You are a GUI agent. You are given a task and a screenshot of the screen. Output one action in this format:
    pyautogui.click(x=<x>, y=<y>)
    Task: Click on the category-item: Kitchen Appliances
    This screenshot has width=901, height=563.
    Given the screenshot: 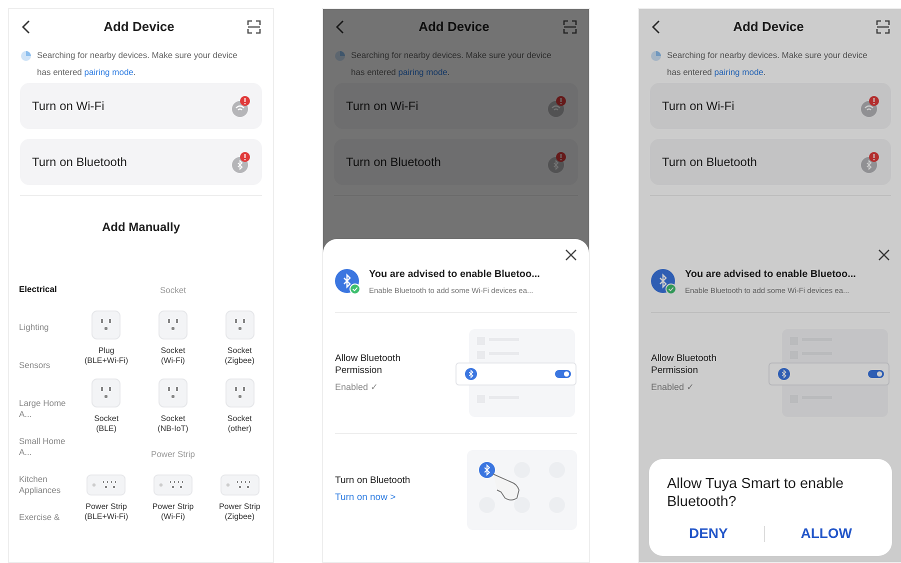 What is the action you would take?
    pyautogui.click(x=46, y=493)
    